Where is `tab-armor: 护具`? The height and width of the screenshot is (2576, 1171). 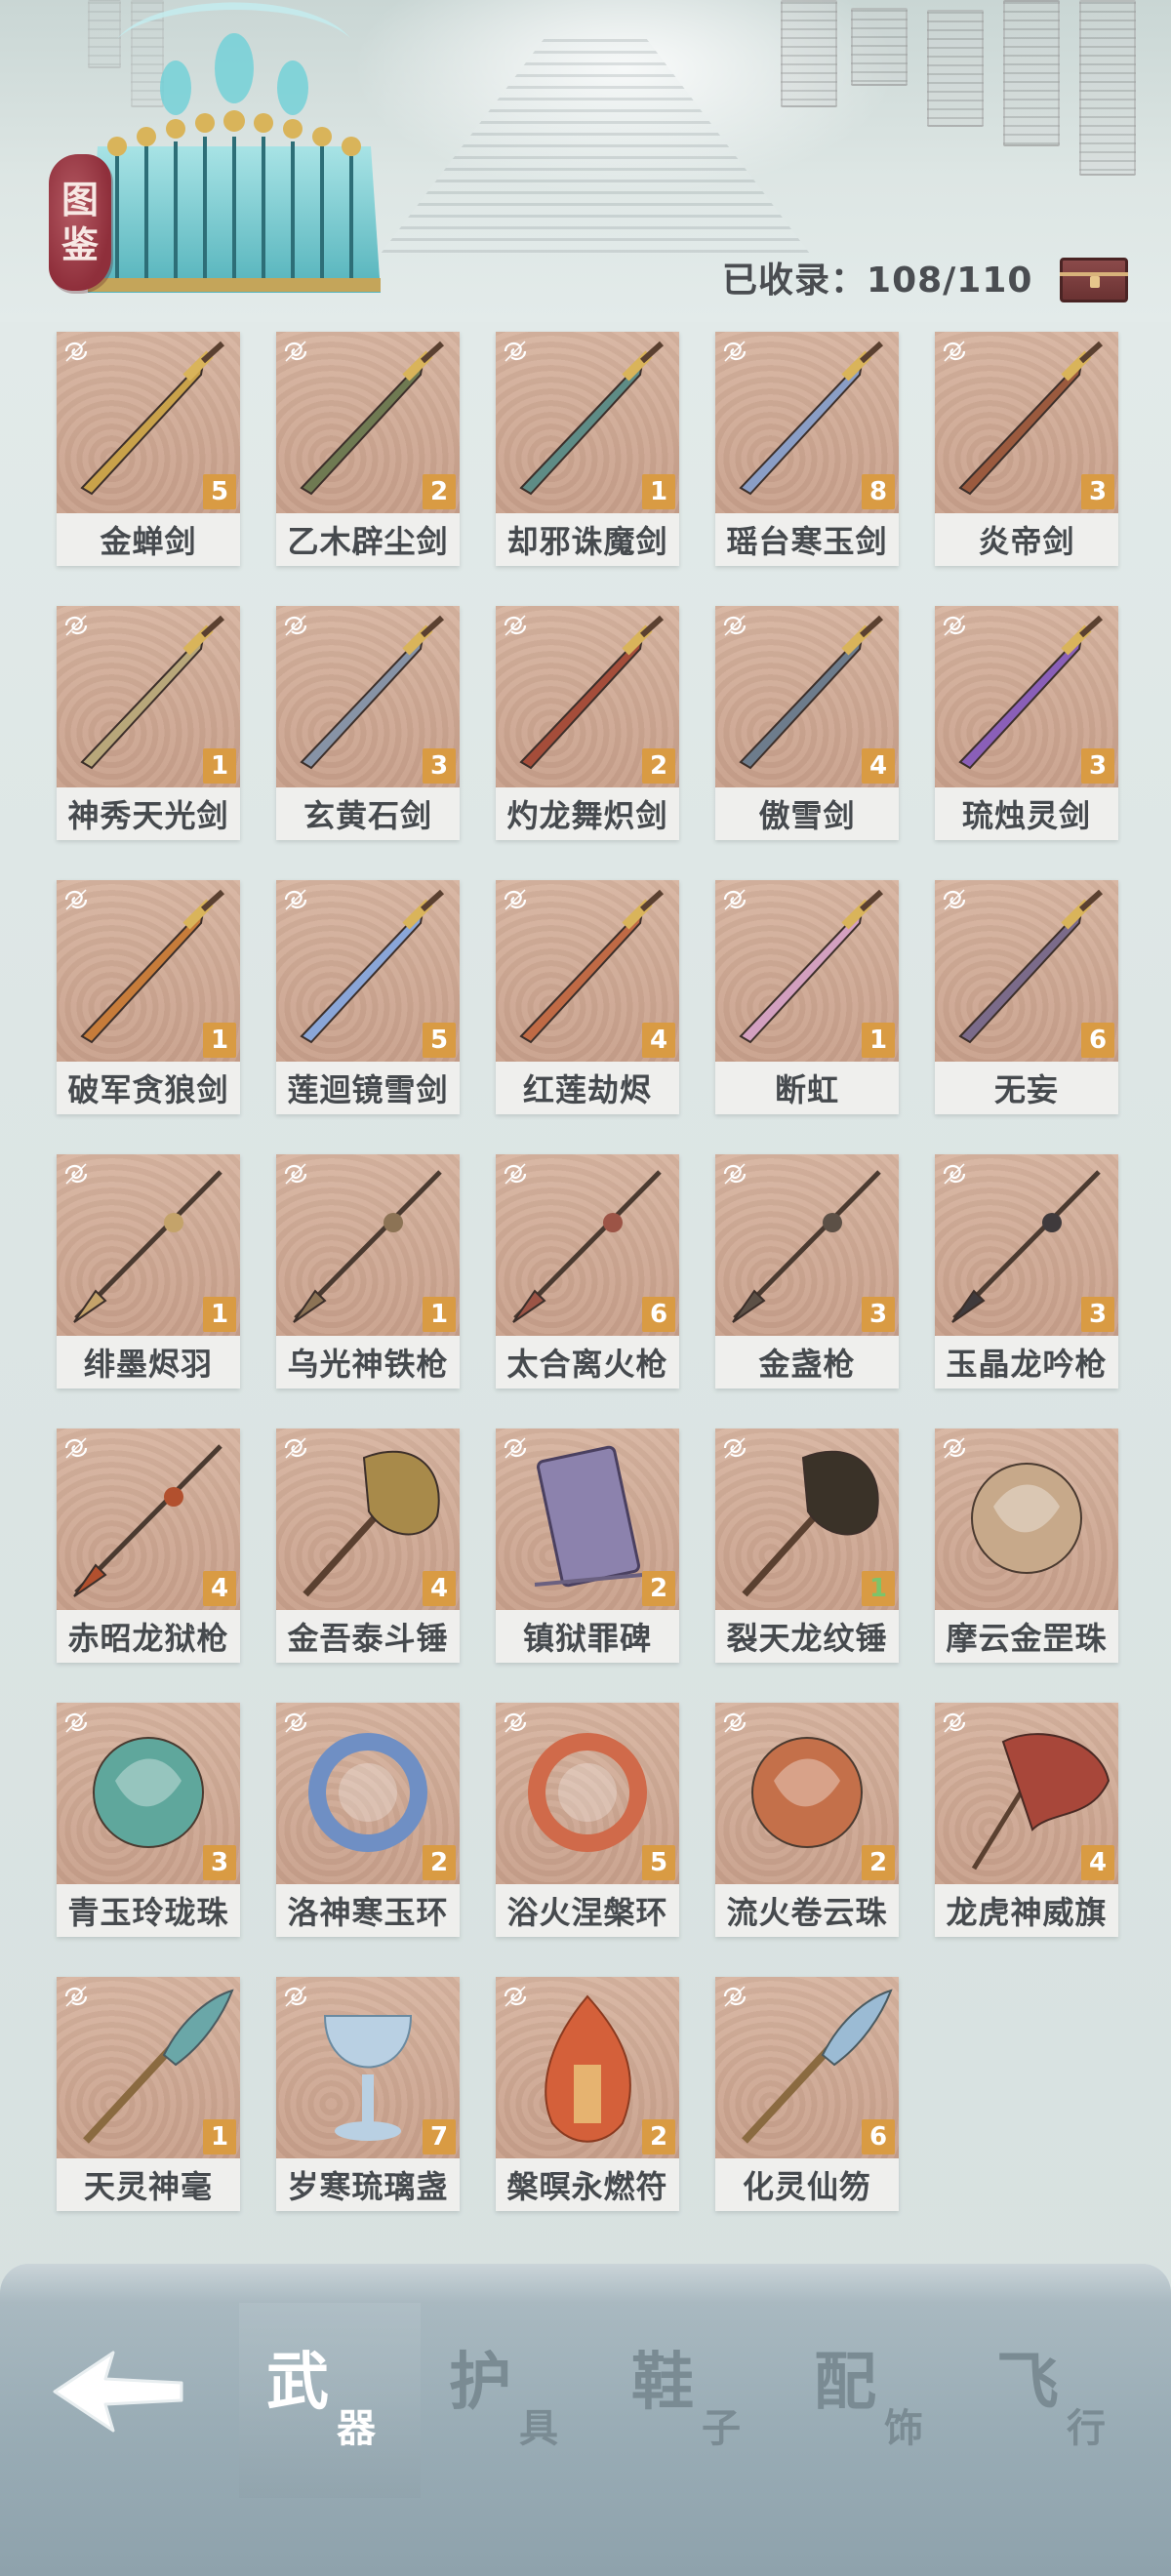 tab-armor: 护具 is located at coordinates (512, 2400).